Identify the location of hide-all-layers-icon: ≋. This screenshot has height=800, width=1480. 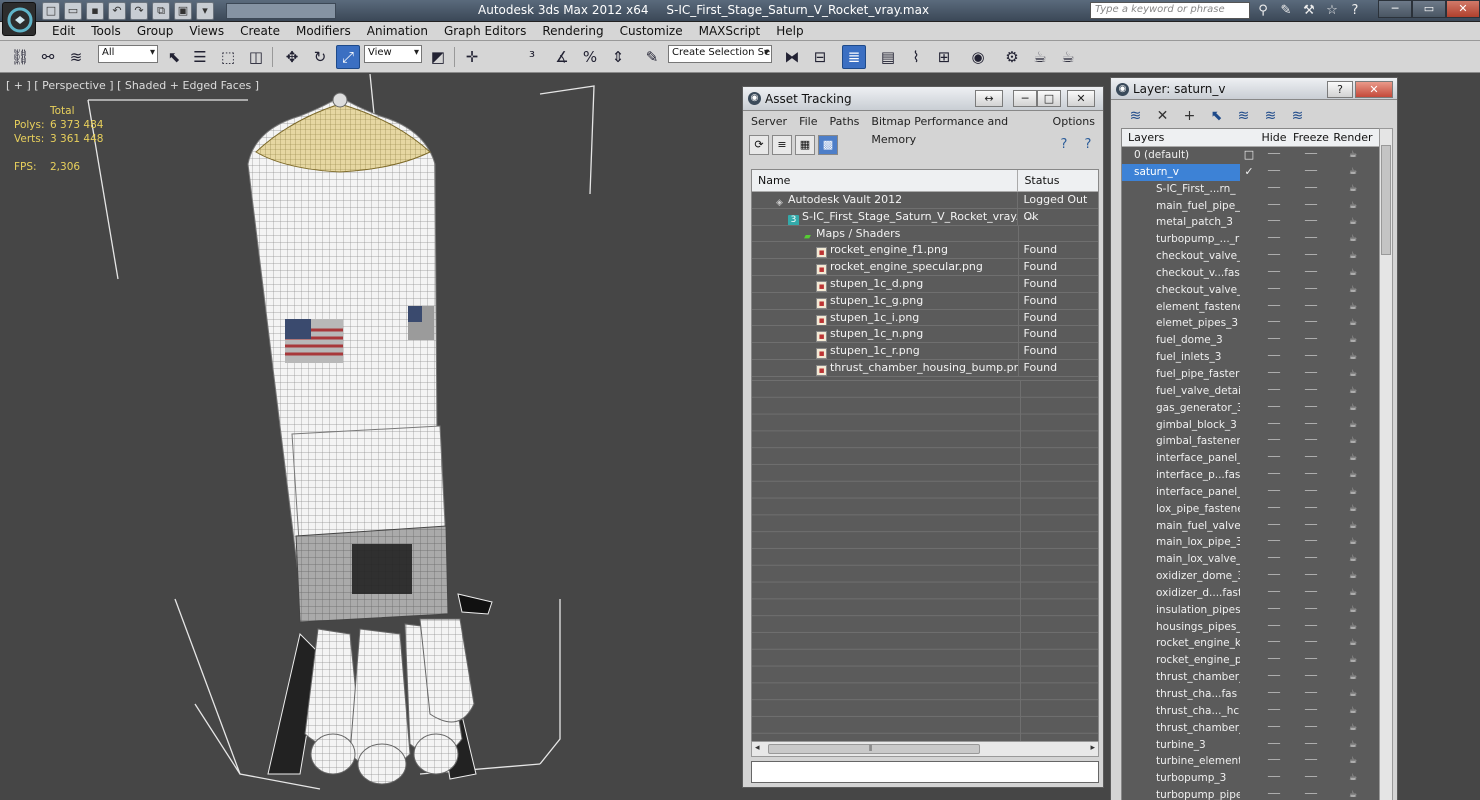
(1270, 116).